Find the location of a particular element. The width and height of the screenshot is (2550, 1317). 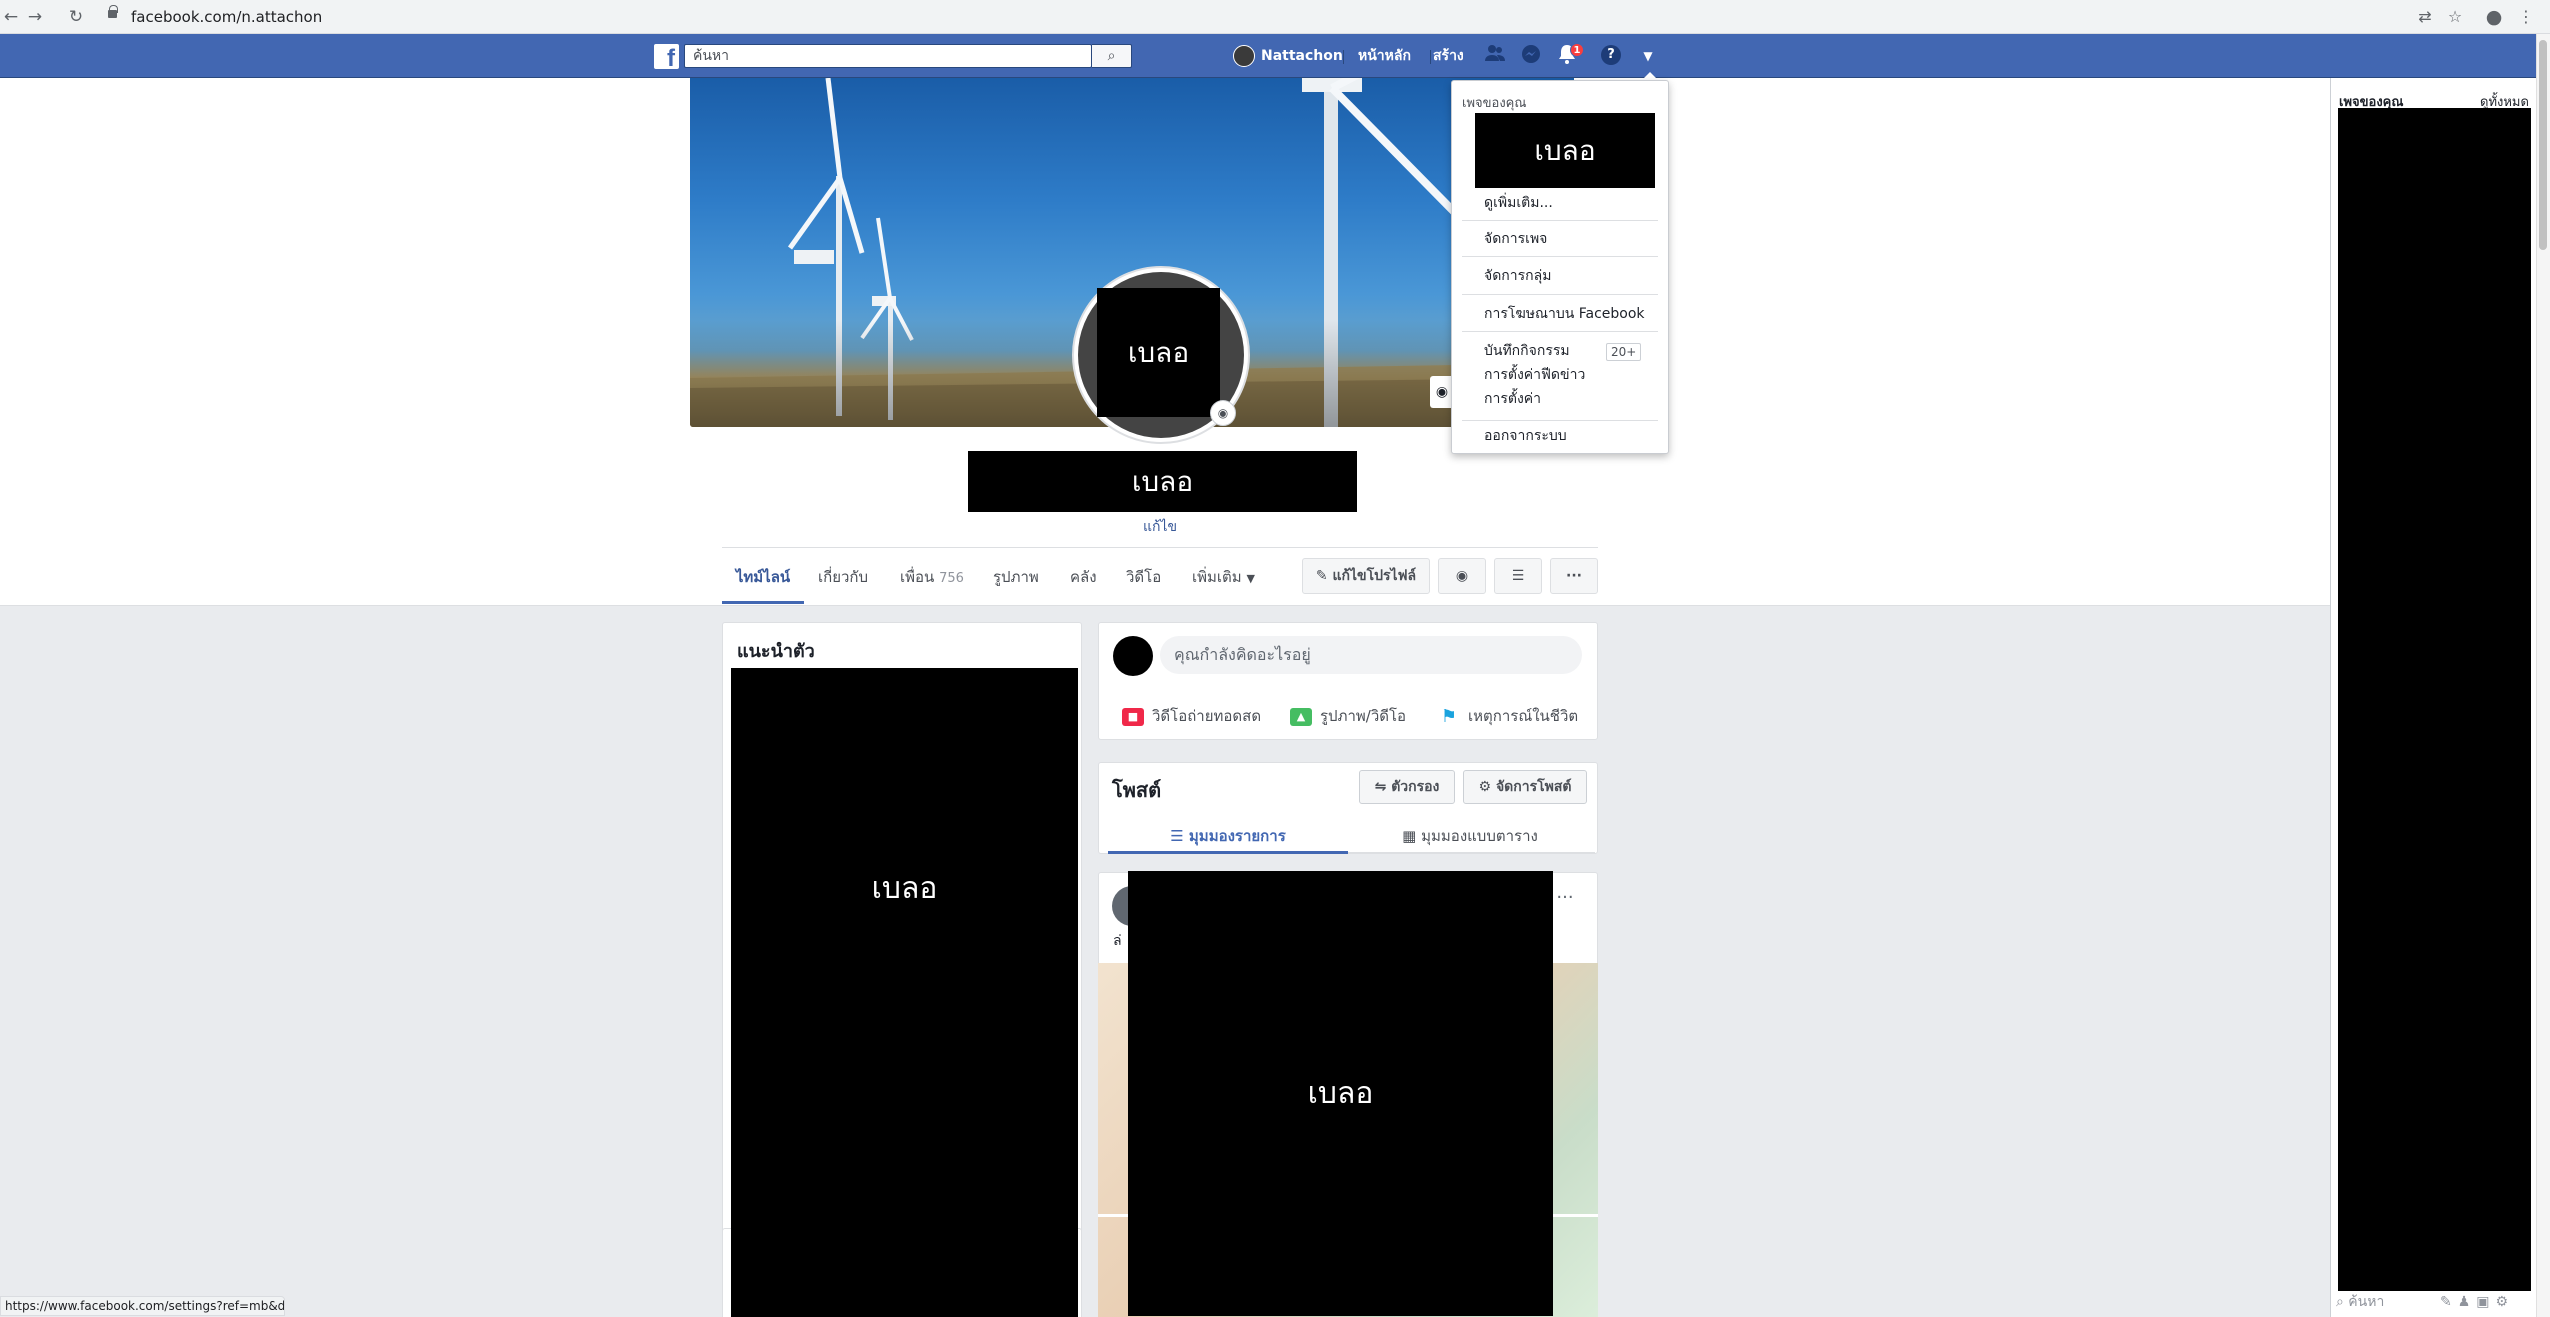

life-event-label: เหตุการณ์ในชีวิต is located at coordinates (1523, 716).